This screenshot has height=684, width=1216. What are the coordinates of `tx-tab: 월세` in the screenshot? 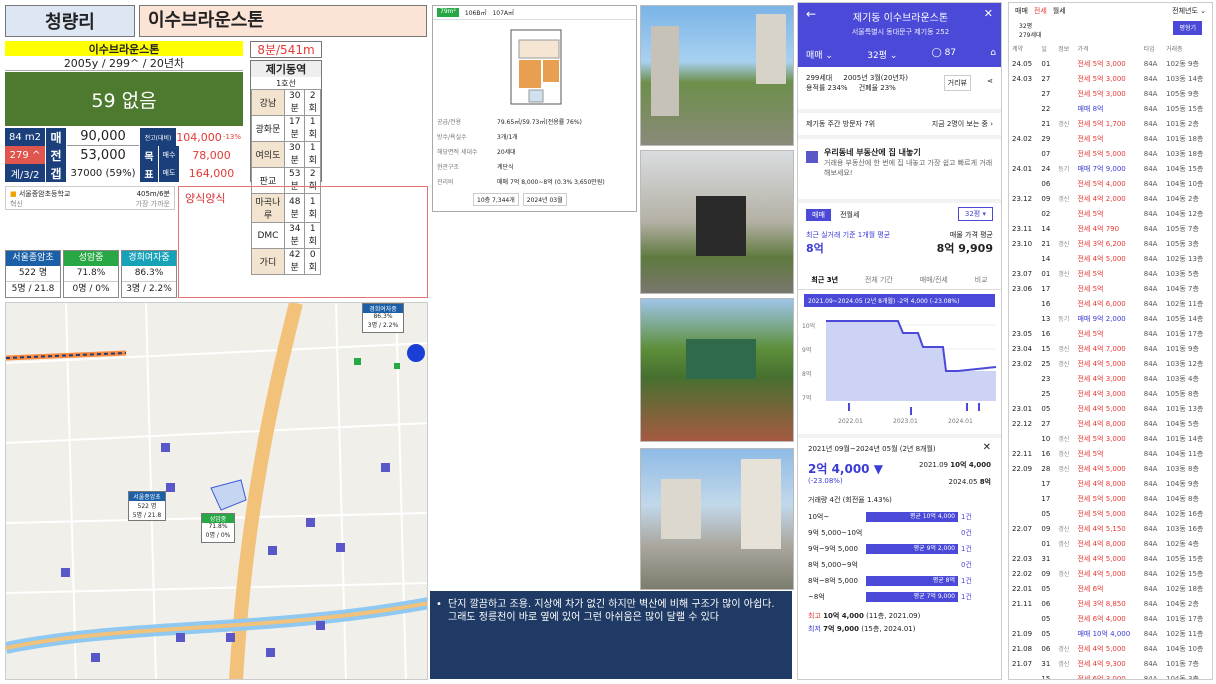 It's located at (1059, 11).